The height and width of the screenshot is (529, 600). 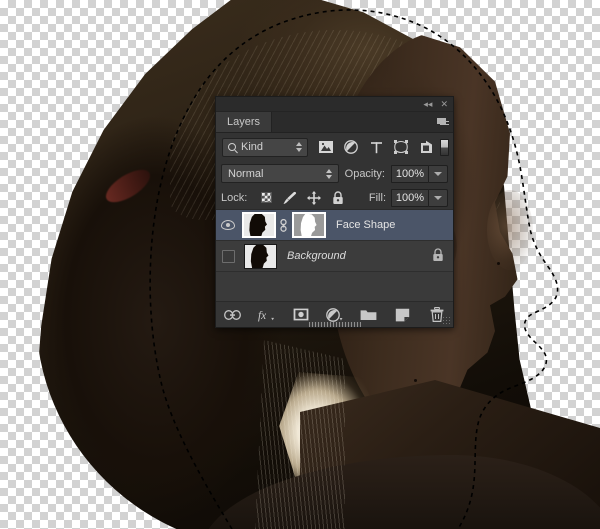 I want to click on lock-buttons, so click(x=302, y=197).